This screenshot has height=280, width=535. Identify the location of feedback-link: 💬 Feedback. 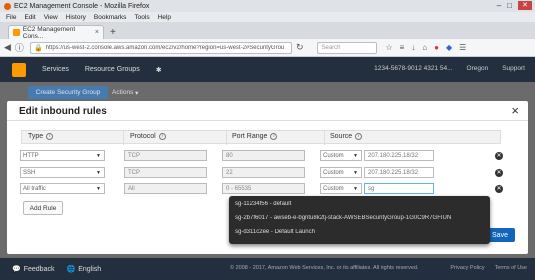
(33, 269).